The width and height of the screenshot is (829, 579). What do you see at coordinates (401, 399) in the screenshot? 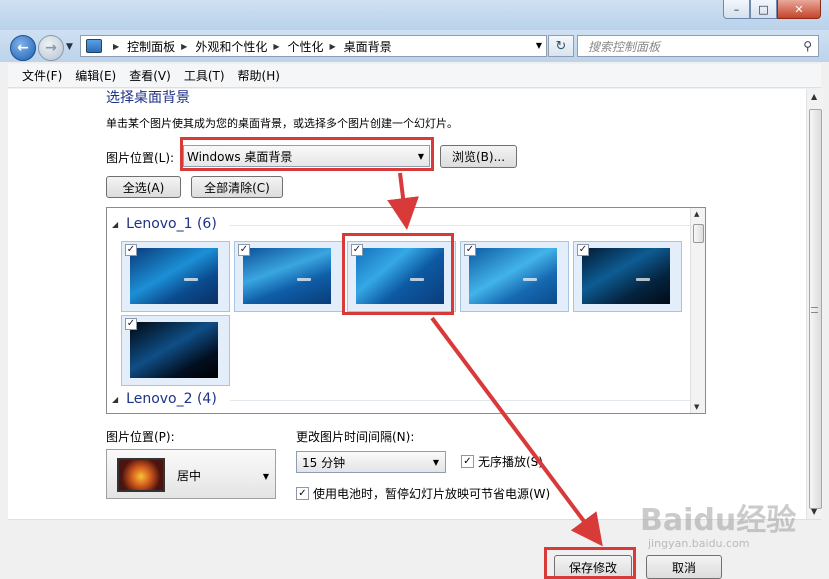
I see `group-header: ◢ Lenovo_2 (4)` at bounding box center [401, 399].